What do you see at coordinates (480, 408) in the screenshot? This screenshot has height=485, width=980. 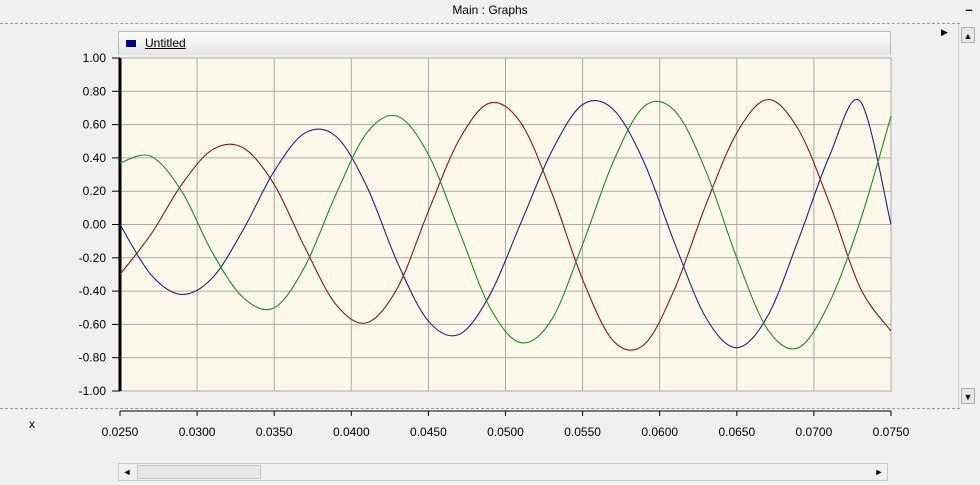 I see `panel-bottom-border` at bounding box center [480, 408].